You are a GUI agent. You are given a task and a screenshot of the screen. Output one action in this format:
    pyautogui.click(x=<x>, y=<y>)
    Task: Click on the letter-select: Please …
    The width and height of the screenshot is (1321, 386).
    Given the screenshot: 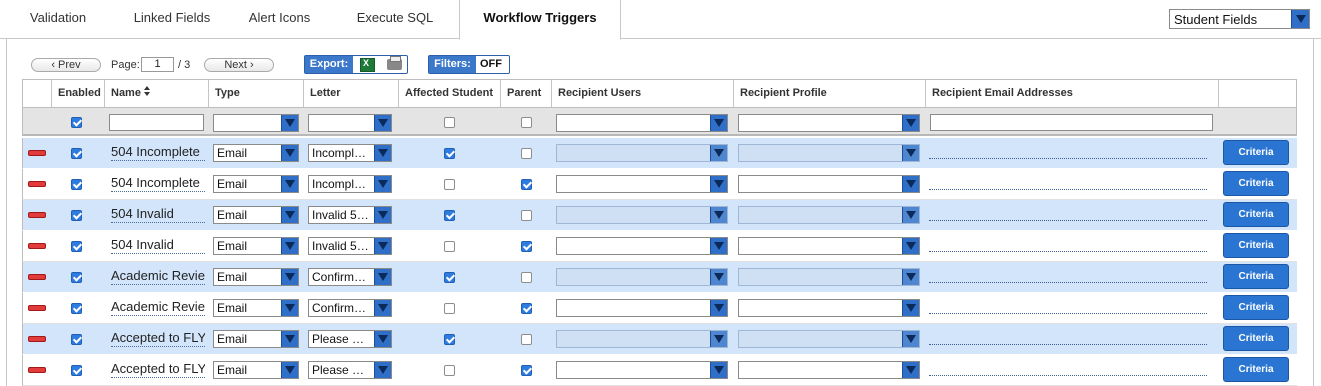 What is the action you would take?
    pyautogui.click(x=350, y=370)
    